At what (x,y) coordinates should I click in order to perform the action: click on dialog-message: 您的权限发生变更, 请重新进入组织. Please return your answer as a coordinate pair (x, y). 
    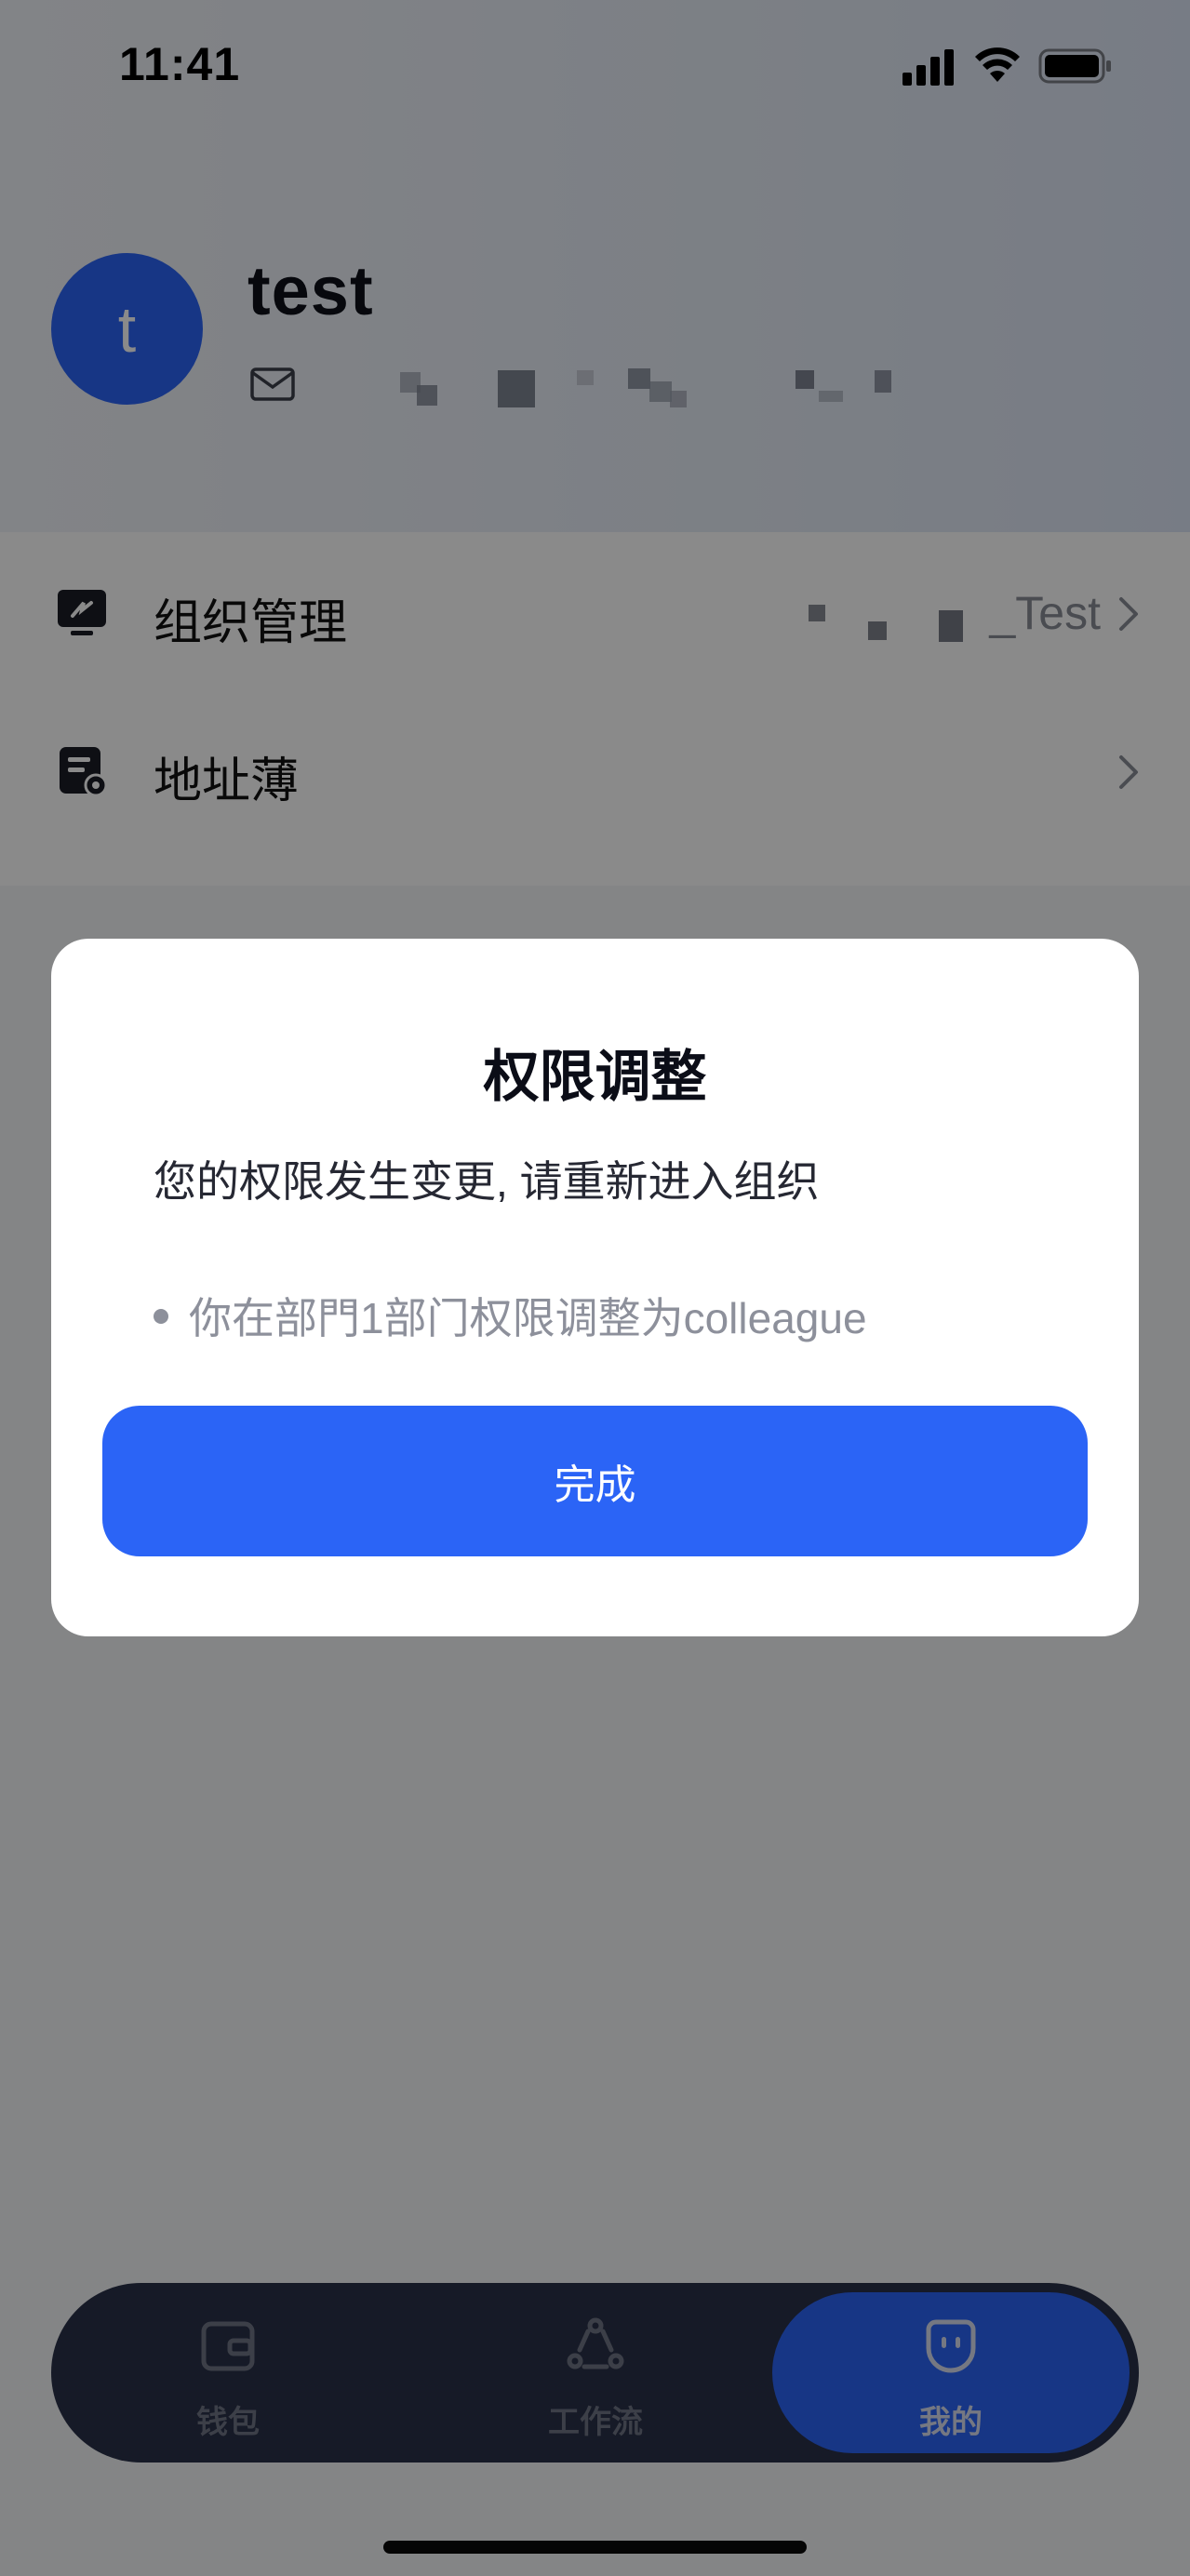
    Looking at the image, I should click on (487, 1181).